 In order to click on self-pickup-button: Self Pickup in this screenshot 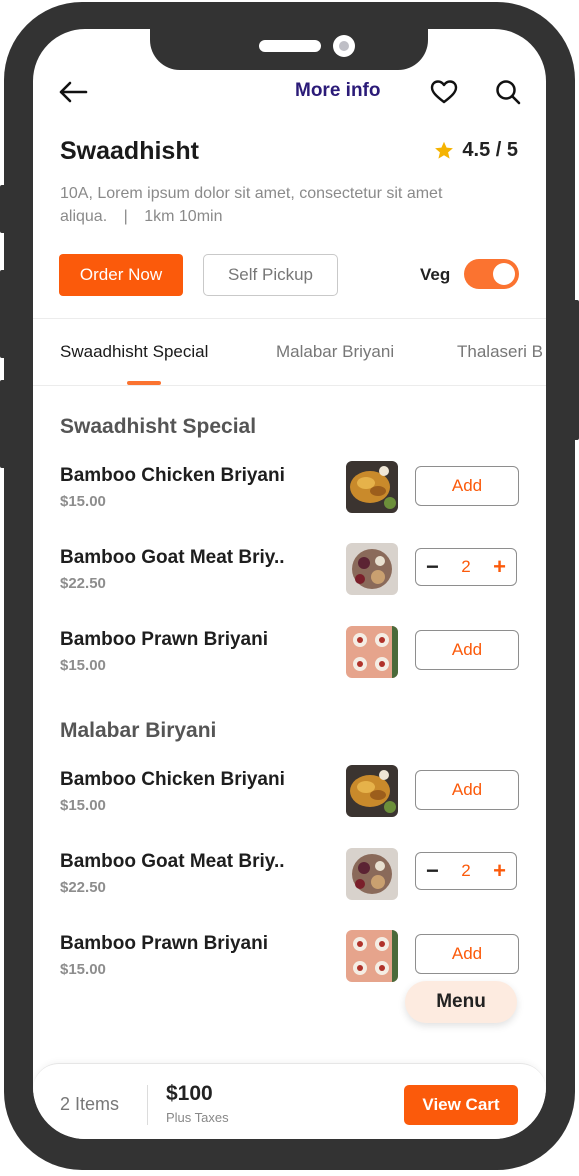, I will do `click(270, 275)`.